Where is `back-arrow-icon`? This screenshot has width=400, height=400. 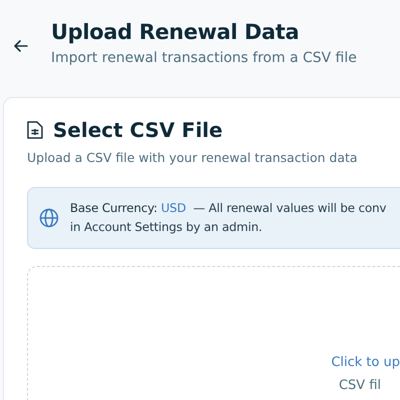 back-arrow-icon is located at coordinates (21, 46).